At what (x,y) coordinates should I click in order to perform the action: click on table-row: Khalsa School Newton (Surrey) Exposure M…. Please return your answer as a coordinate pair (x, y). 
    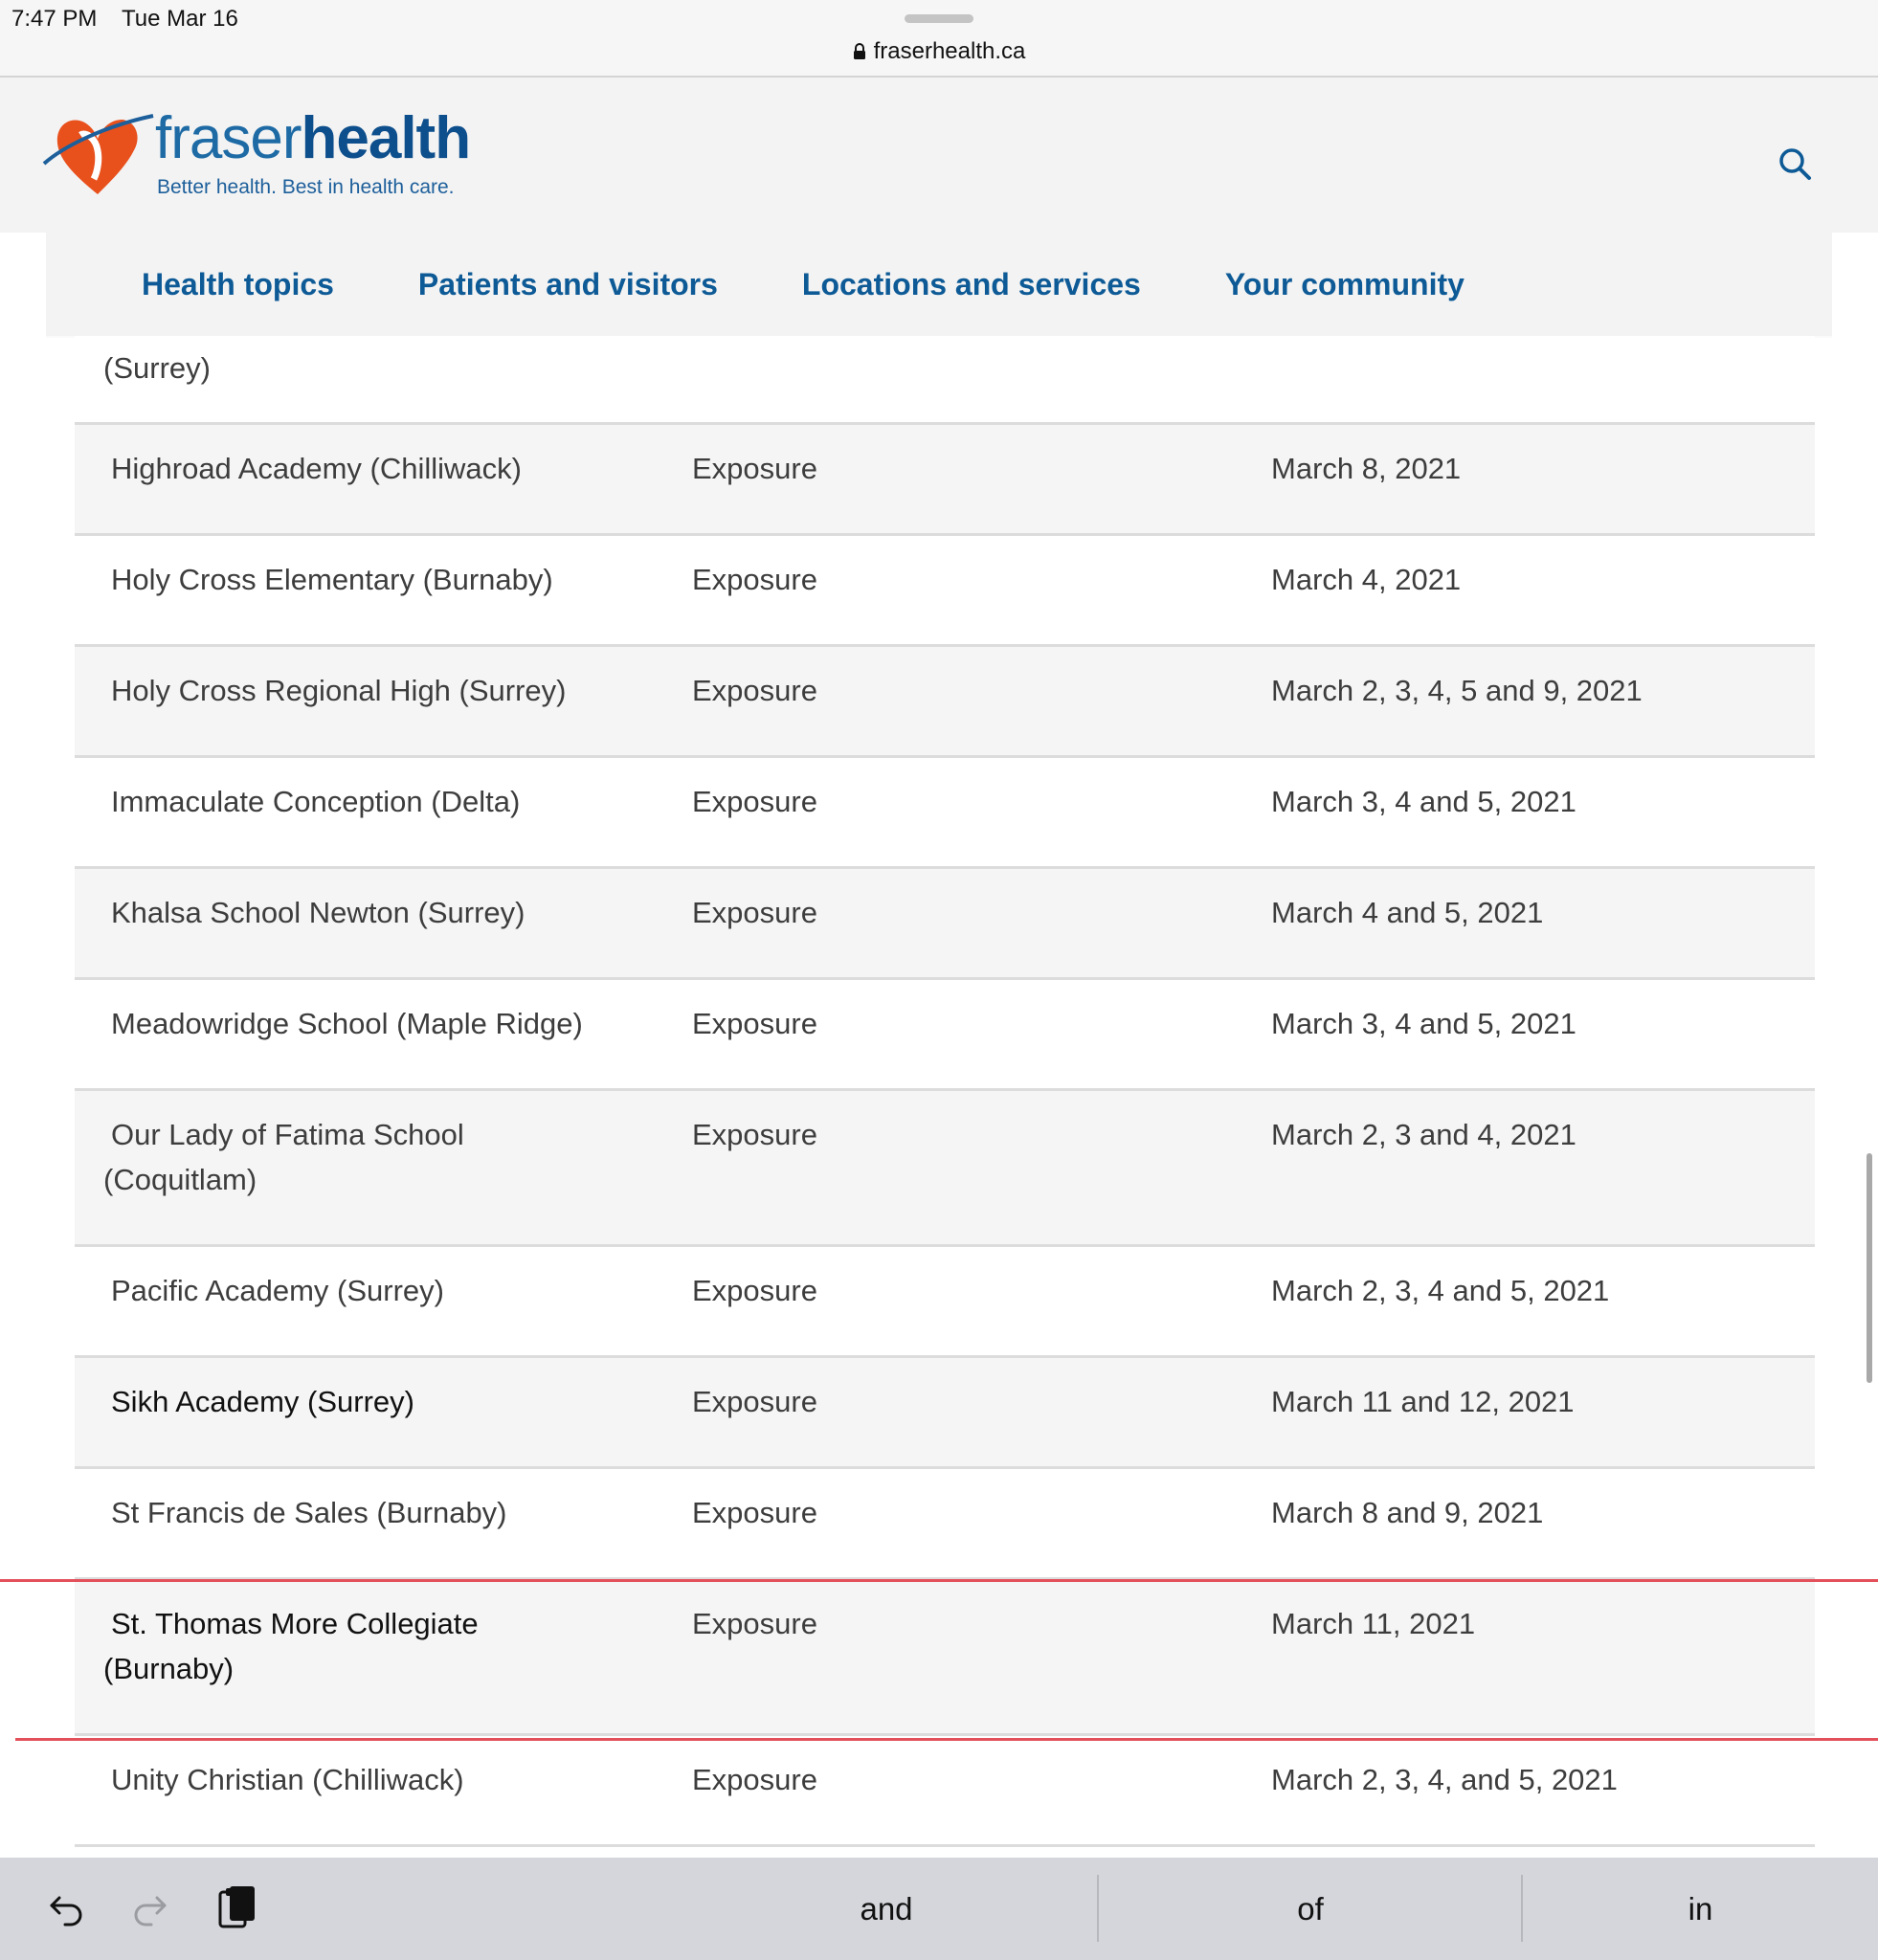
    Looking at the image, I should click on (945, 924).